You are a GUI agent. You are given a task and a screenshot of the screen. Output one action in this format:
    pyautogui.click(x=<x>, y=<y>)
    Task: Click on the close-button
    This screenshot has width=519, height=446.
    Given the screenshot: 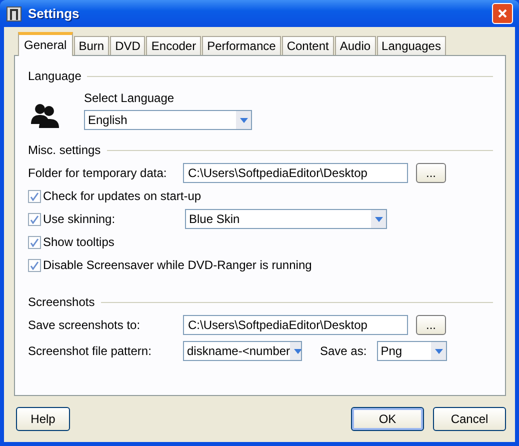 What is the action you would take?
    pyautogui.click(x=502, y=13)
    